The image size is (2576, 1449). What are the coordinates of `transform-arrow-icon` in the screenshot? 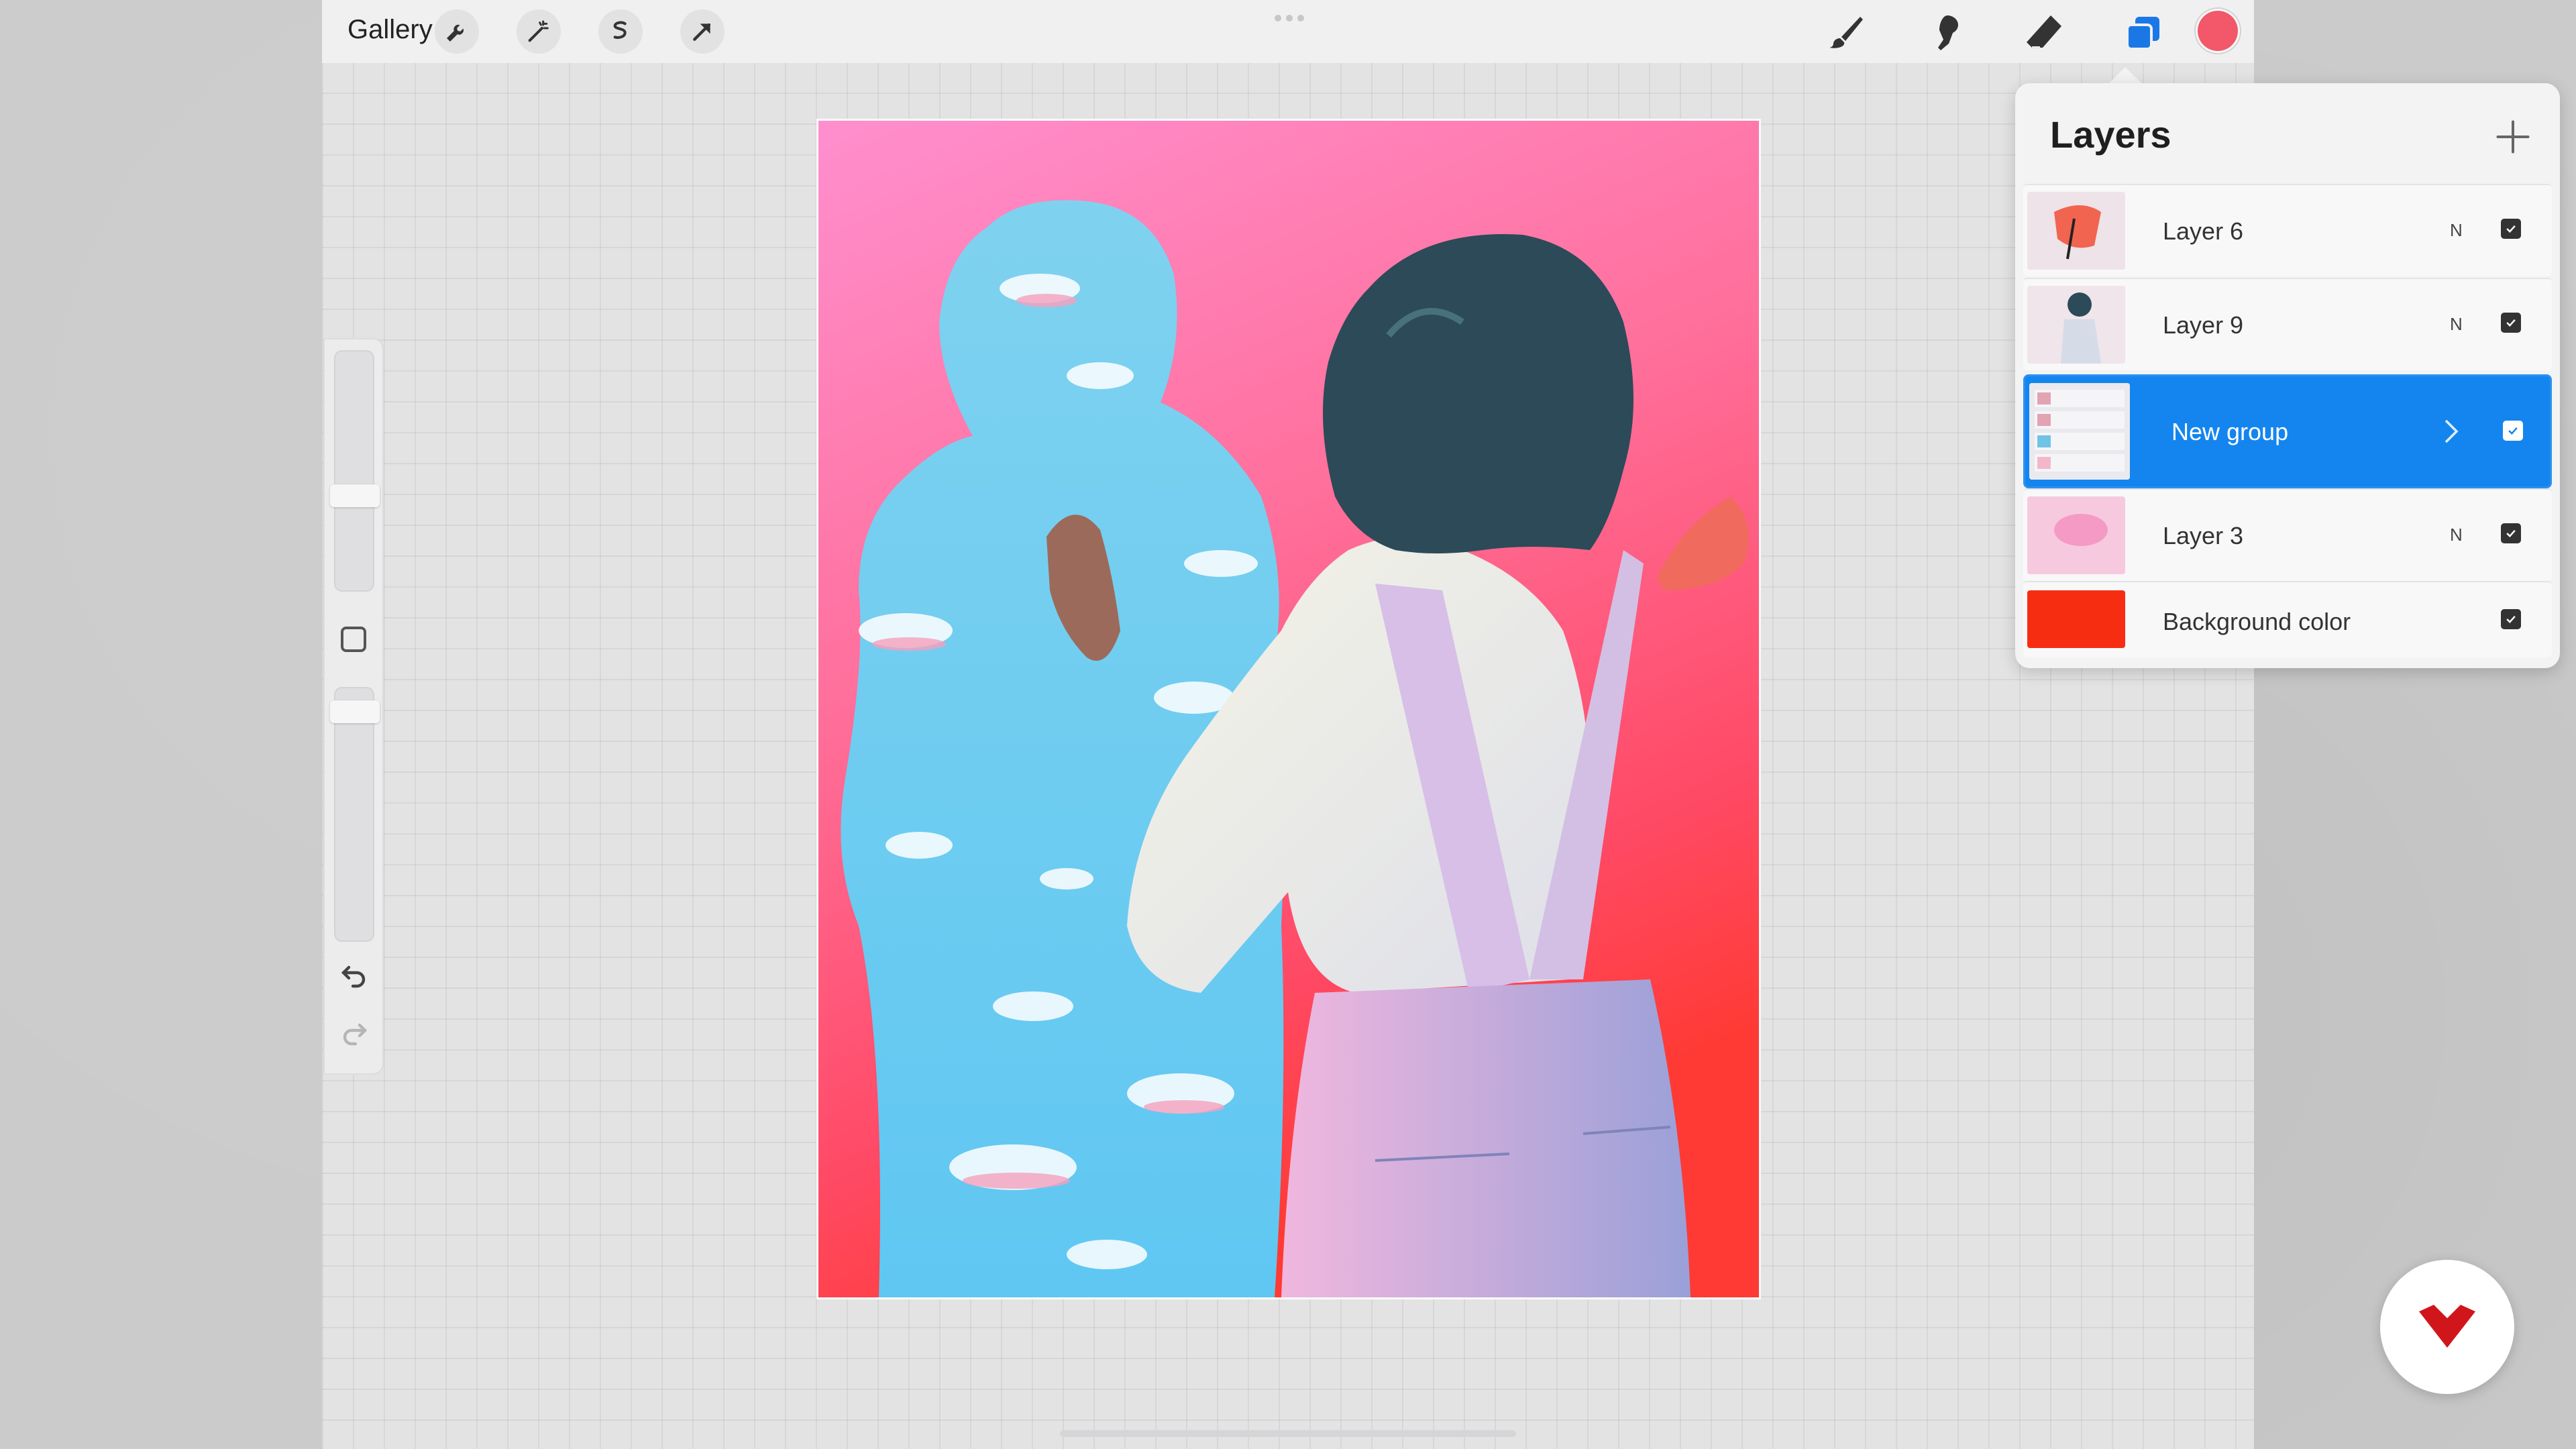 It's located at (702, 31).